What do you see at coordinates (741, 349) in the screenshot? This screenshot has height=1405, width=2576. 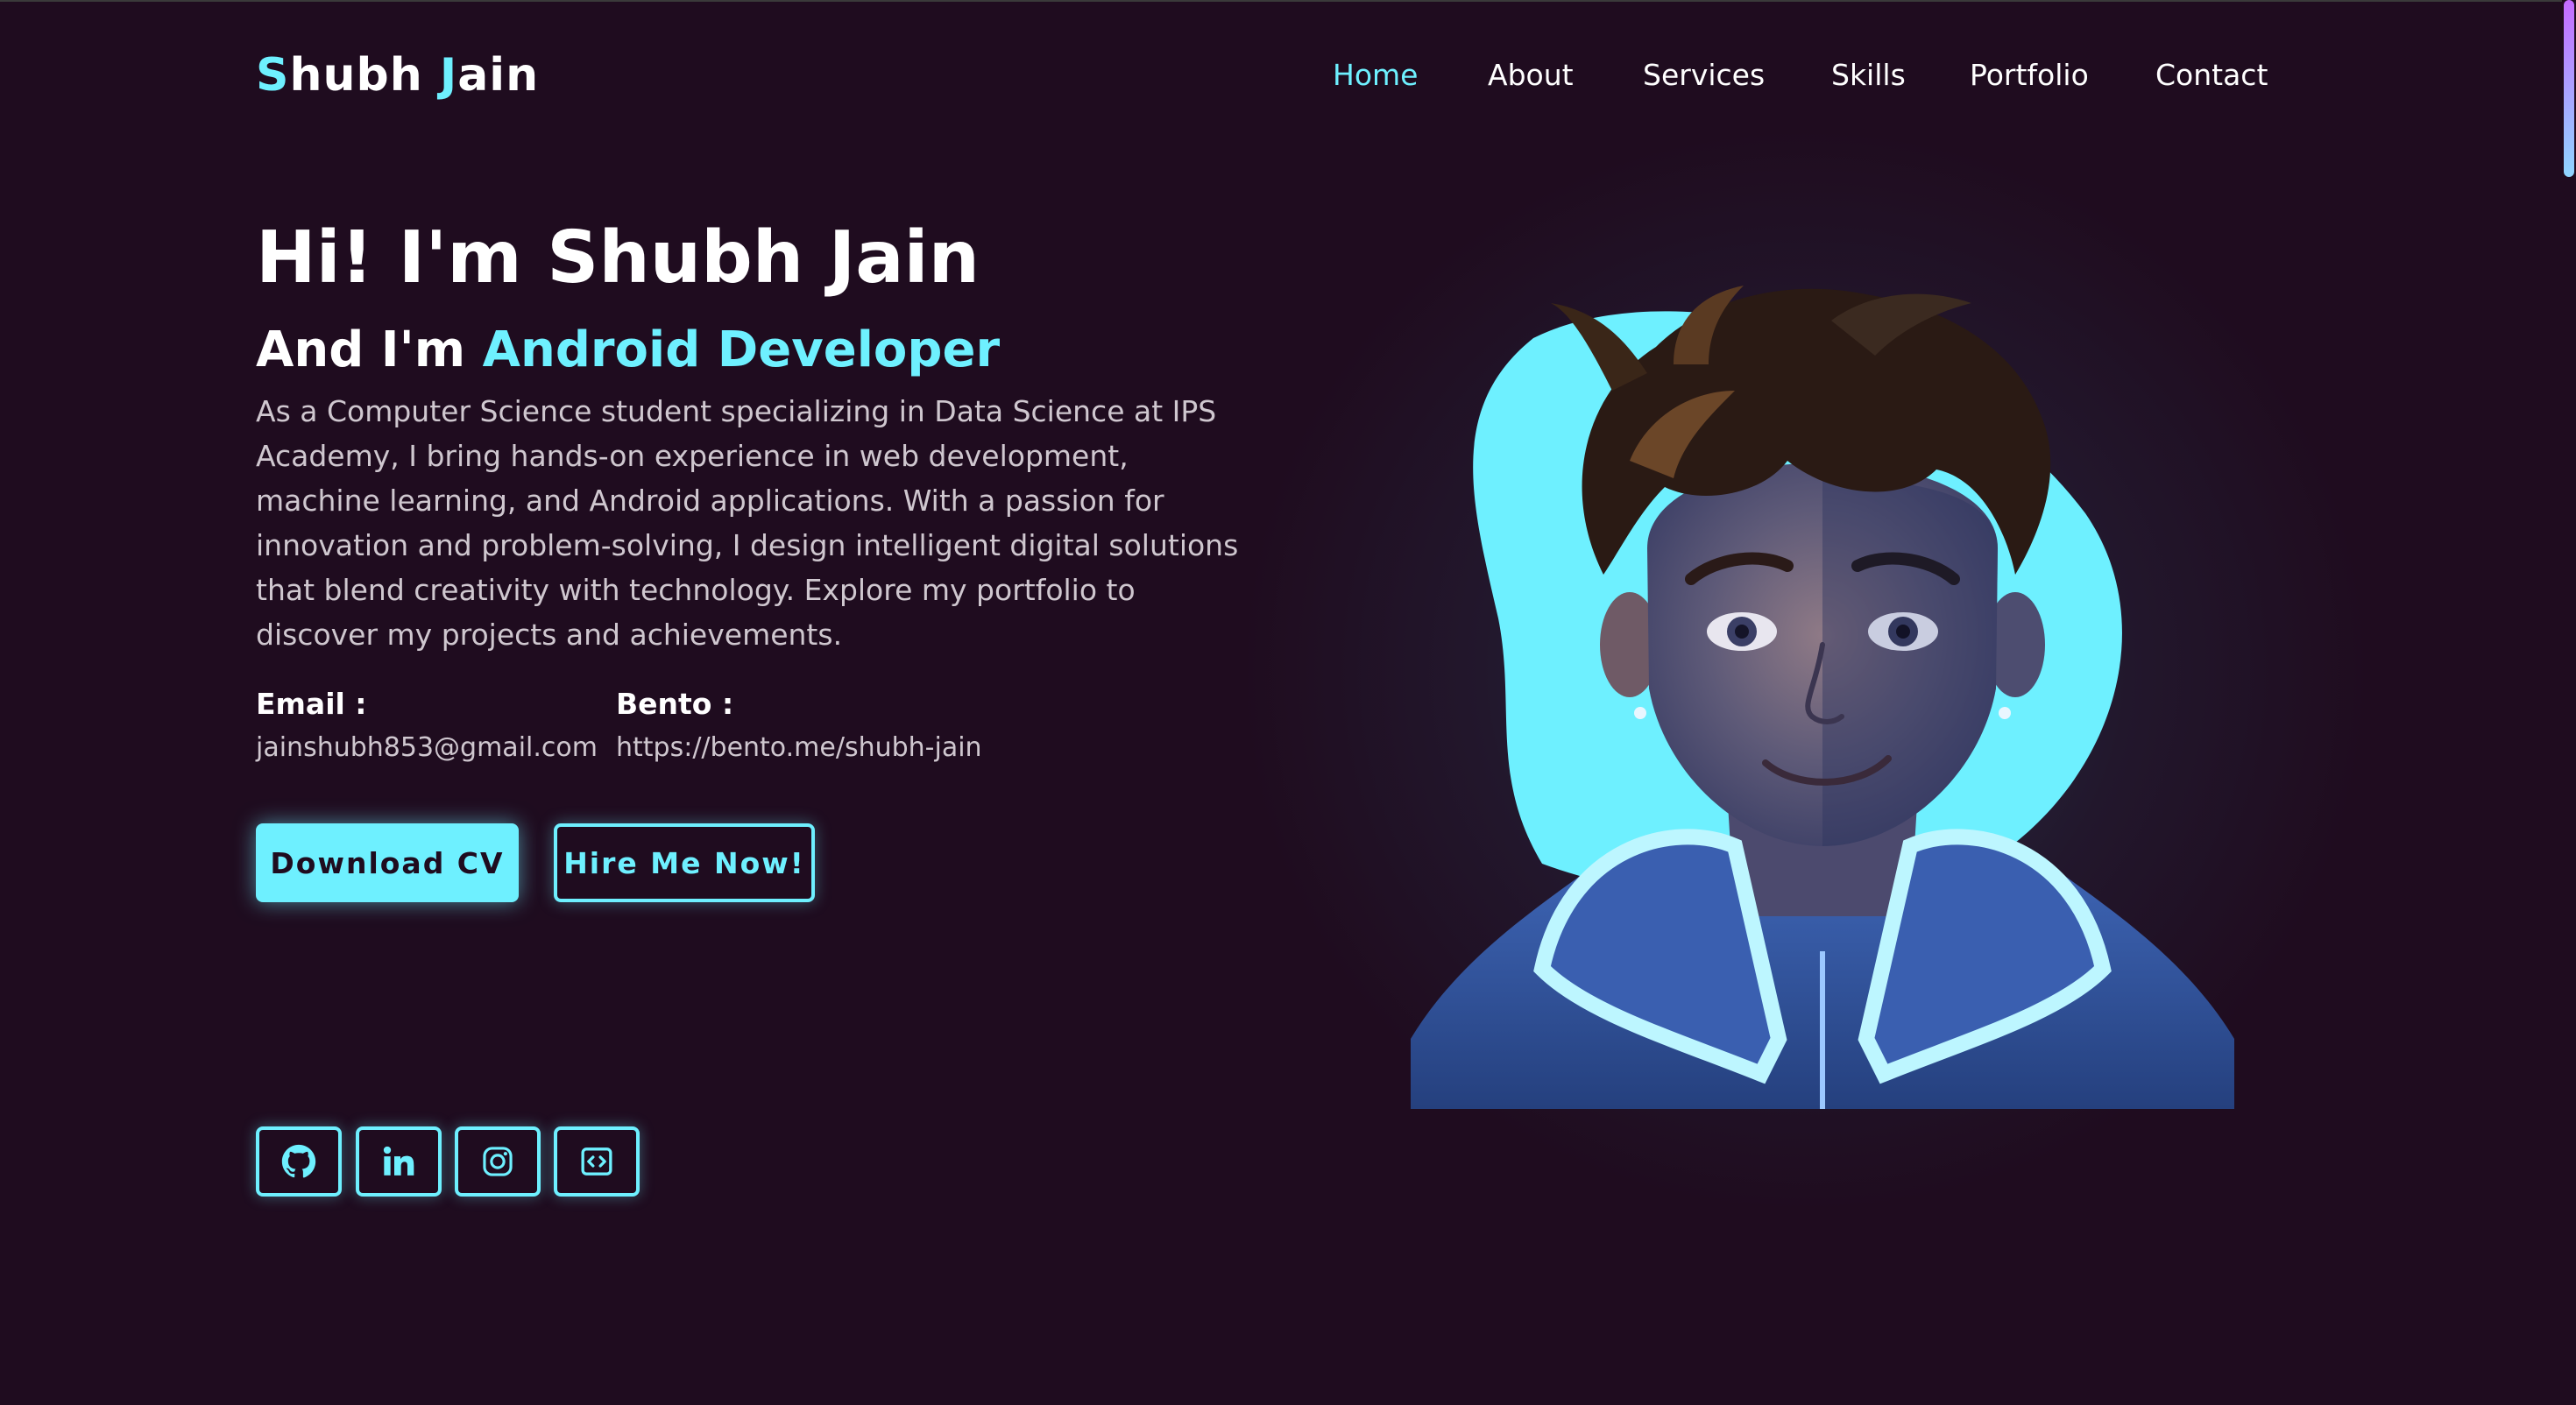 I see `hero-role: Android Developer` at bounding box center [741, 349].